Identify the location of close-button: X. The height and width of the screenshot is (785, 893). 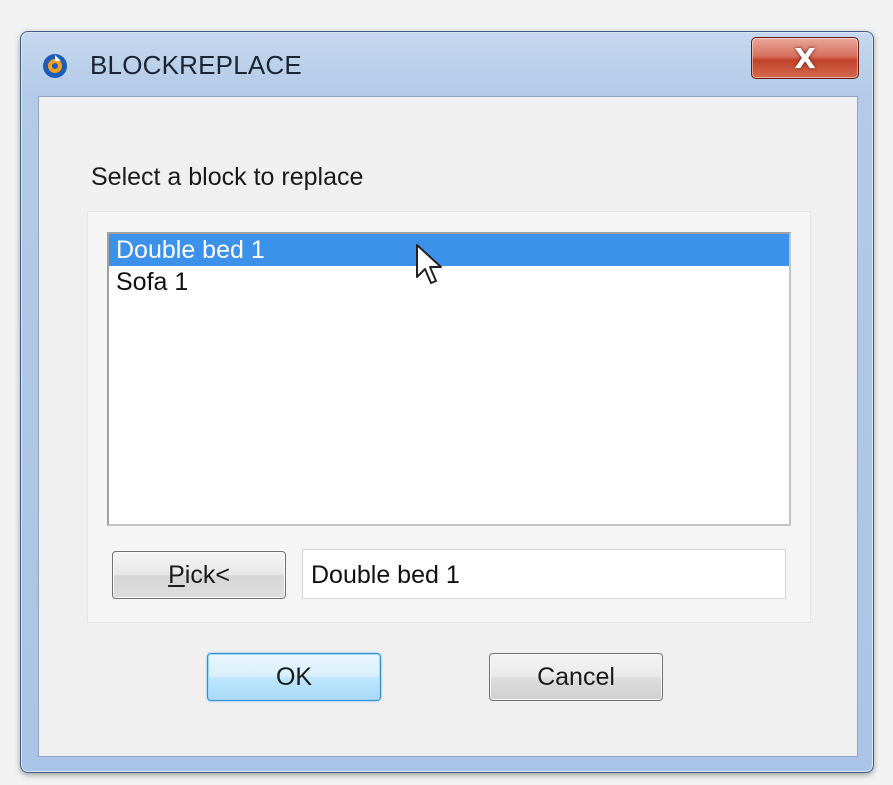
(805, 58).